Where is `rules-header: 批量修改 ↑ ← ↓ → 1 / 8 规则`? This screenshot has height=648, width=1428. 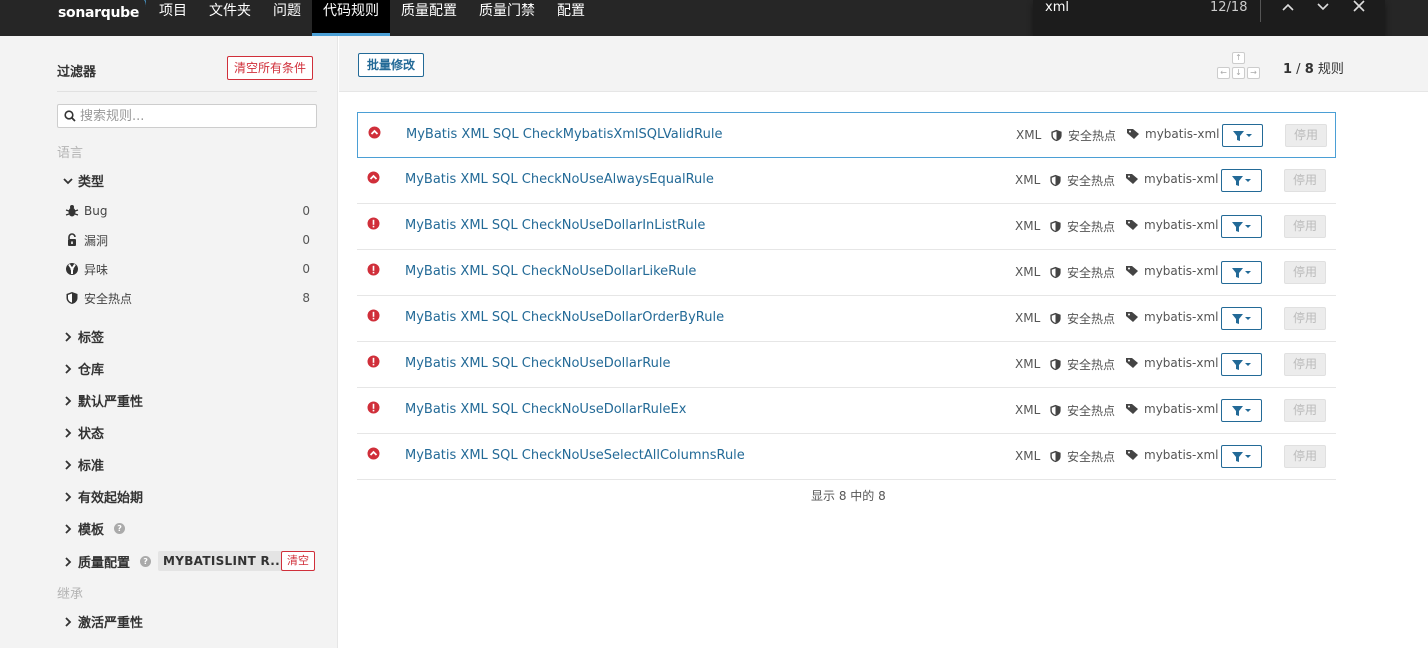 rules-header: 批量修改 ↑ ← ↓ → 1 / 8 规则 is located at coordinates (883, 64).